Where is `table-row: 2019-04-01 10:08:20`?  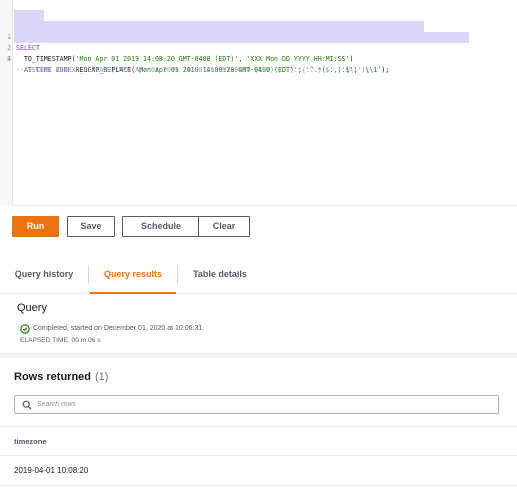 table-row: 2019-04-01 10:08:20 is located at coordinates (258, 471).